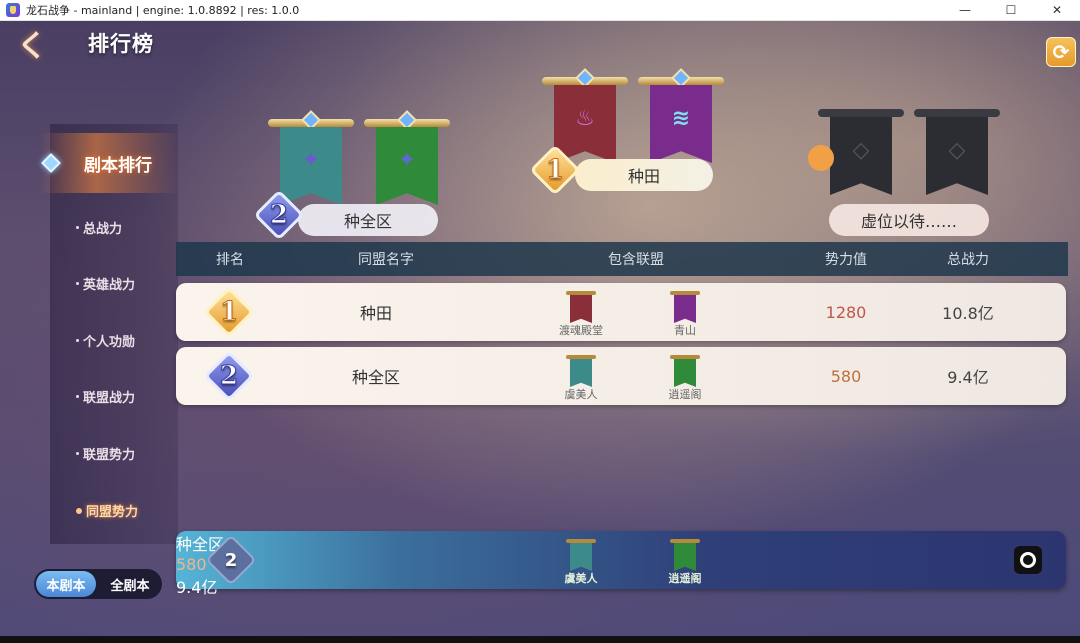 The width and height of the screenshot is (1080, 643). What do you see at coordinates (968, 313) in the screenshot?
I see `row-total-power: 10.8亿` at bounding box center [968, 313].